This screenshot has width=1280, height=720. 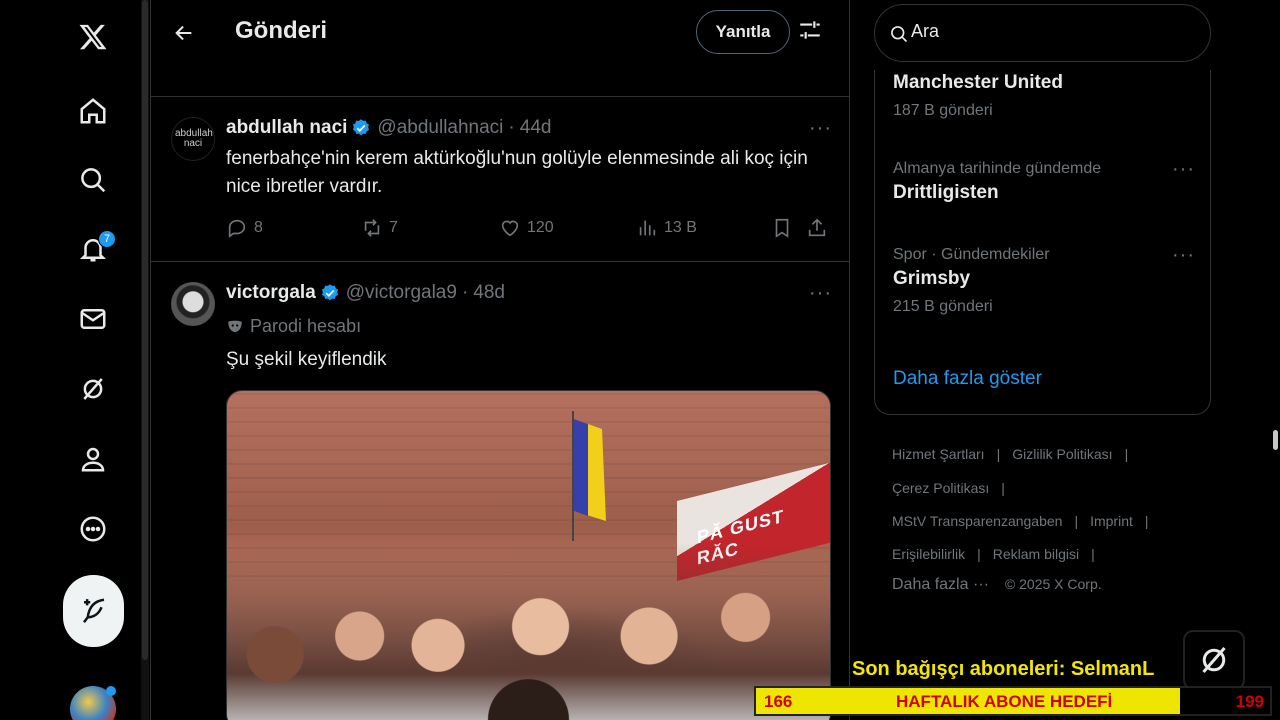 What do you see at coordinates (1214, 660) in the screenshot?
I see `grok-overlay-icon` at bounding box center [1214, 660].